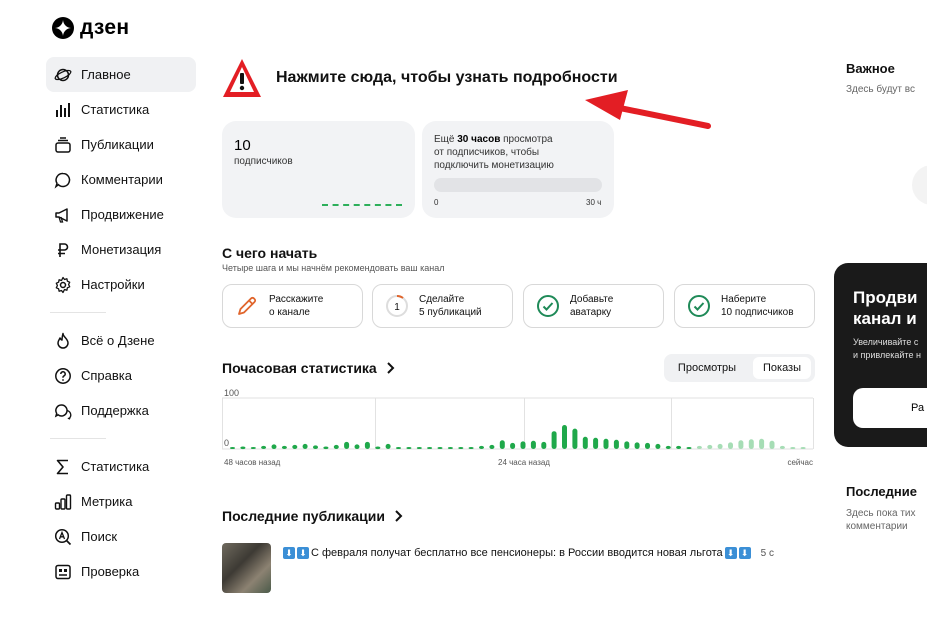 This screenshot has height=626, width=927. What do you see at coordinates (115, 109) in the screenshot?
I see `sidebar-item-label: Статистика` at bounding box center [115, 109].